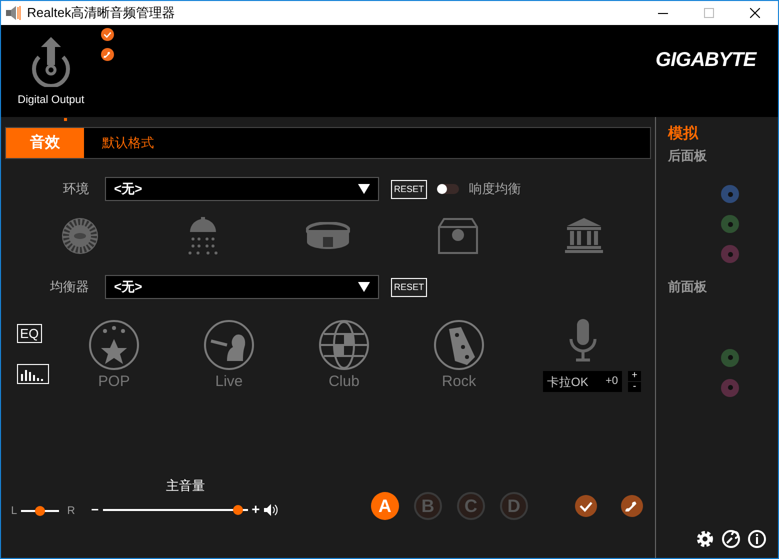  Describe the element at coordinates (582, 381) in the screenshot. I see `karaoke-field: 卡拉OK +0` at that location.